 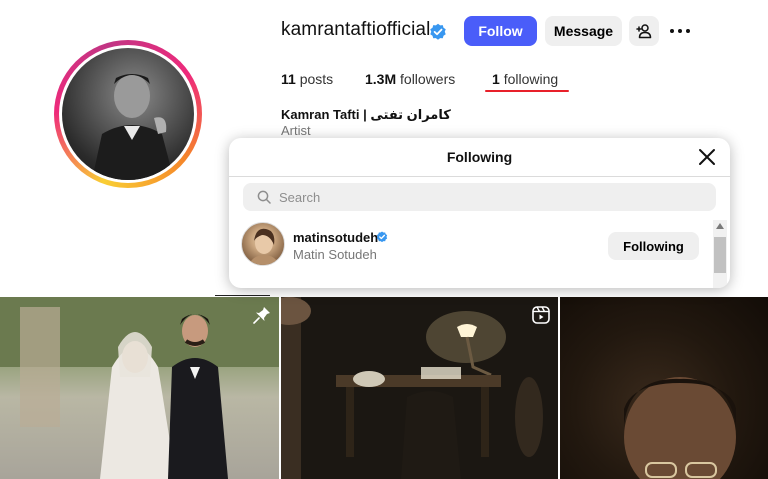 What do you see at coordinates (288, 79) in the screenshot?
I see `posts-count-value: 11` at bounding box center [288, 79].